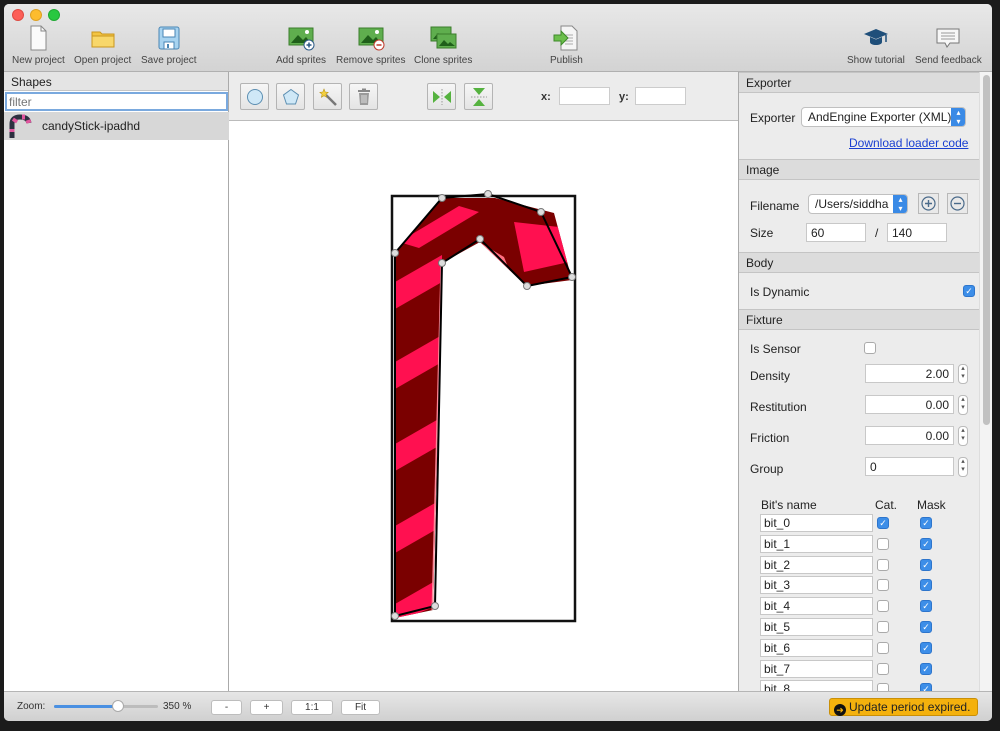 The width and height of the screenshot is (1000, 731). I want to click on group-input, so click(909, 466).